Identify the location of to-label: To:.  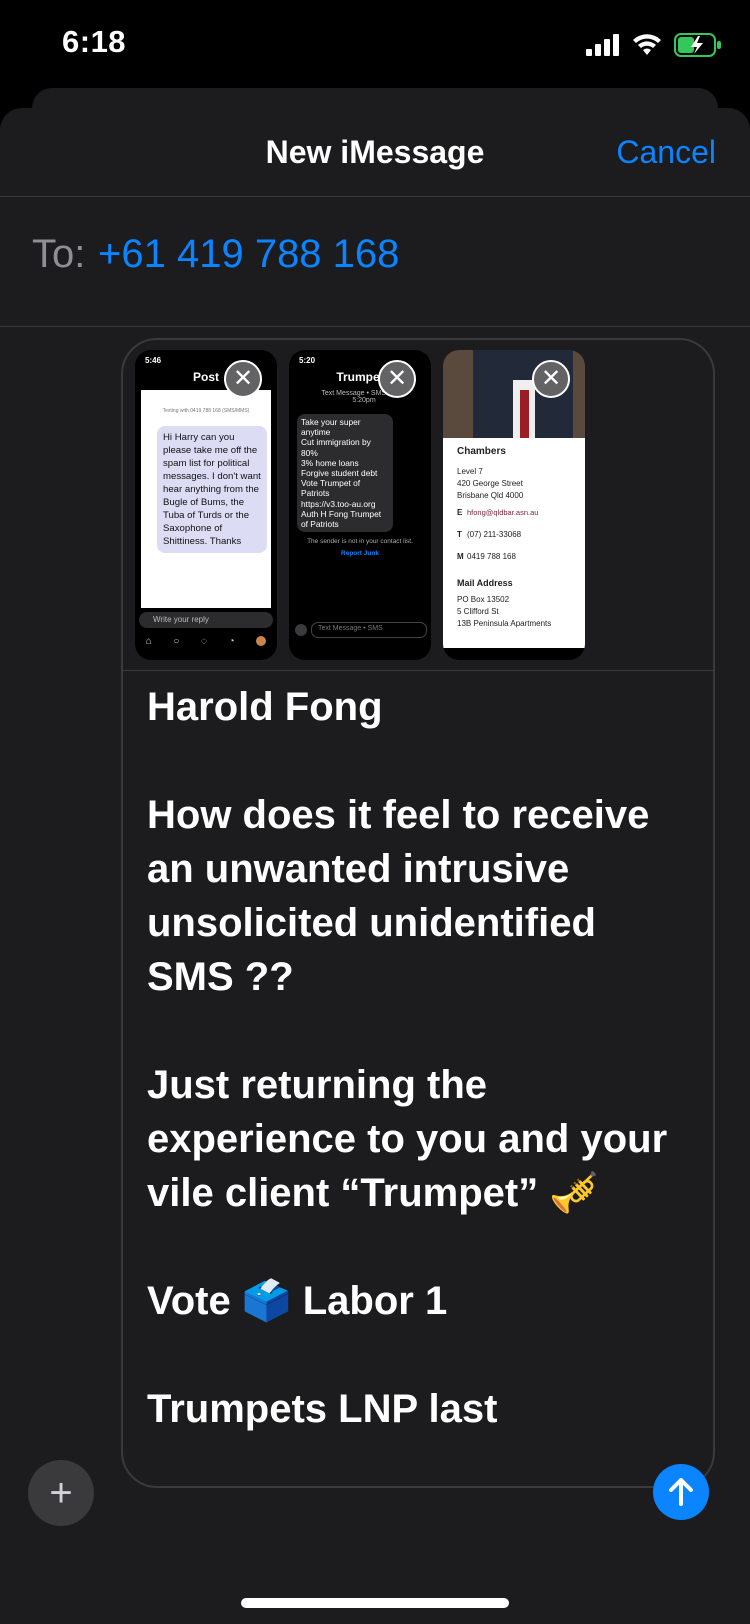
(59, 254).